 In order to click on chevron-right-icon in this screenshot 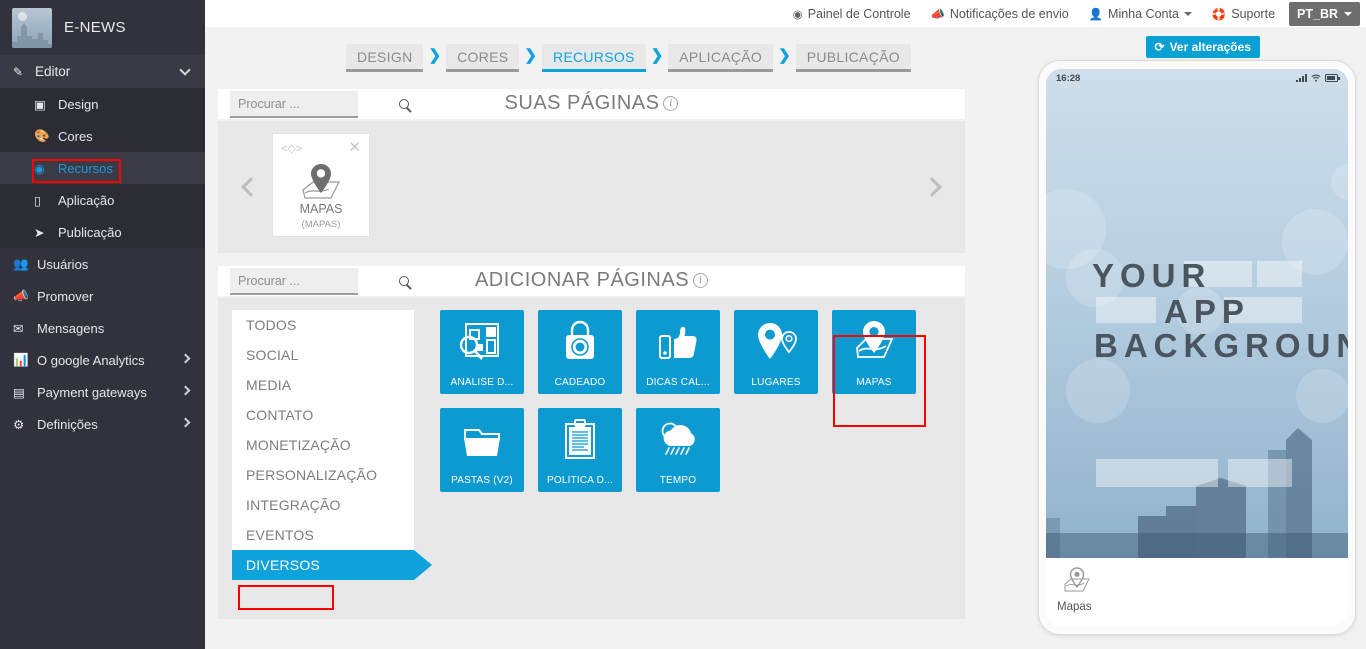, I will do `click(185, 358)`.